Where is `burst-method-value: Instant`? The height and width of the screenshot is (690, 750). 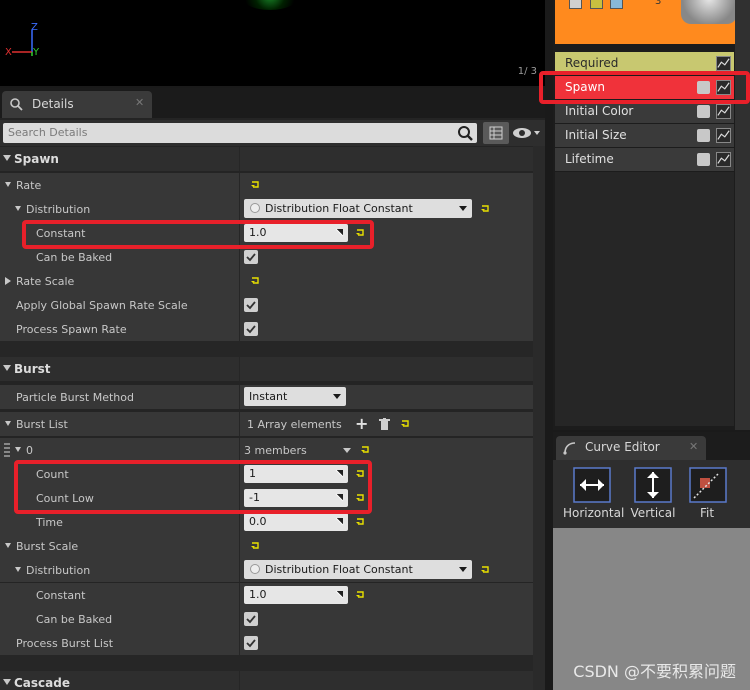 burst-method-value: Instant is located at coordinates (268, 396).